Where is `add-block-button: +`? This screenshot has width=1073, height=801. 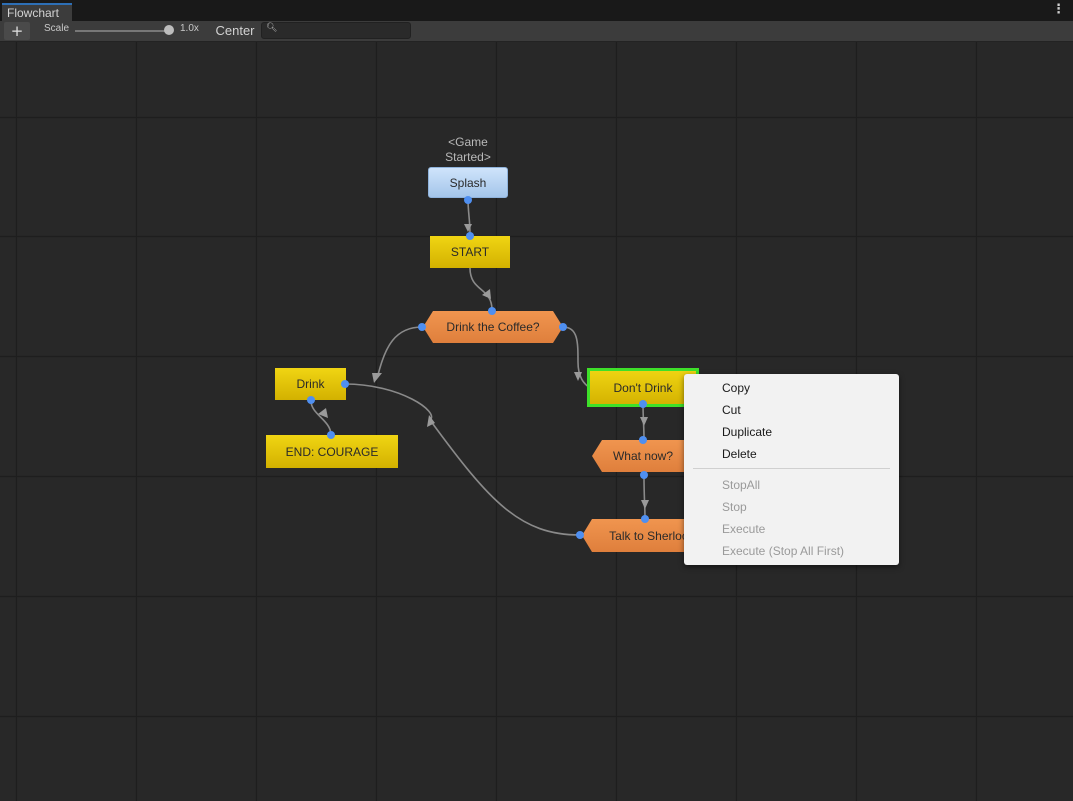
add-block-button: + is located at coordinates (17, 31).